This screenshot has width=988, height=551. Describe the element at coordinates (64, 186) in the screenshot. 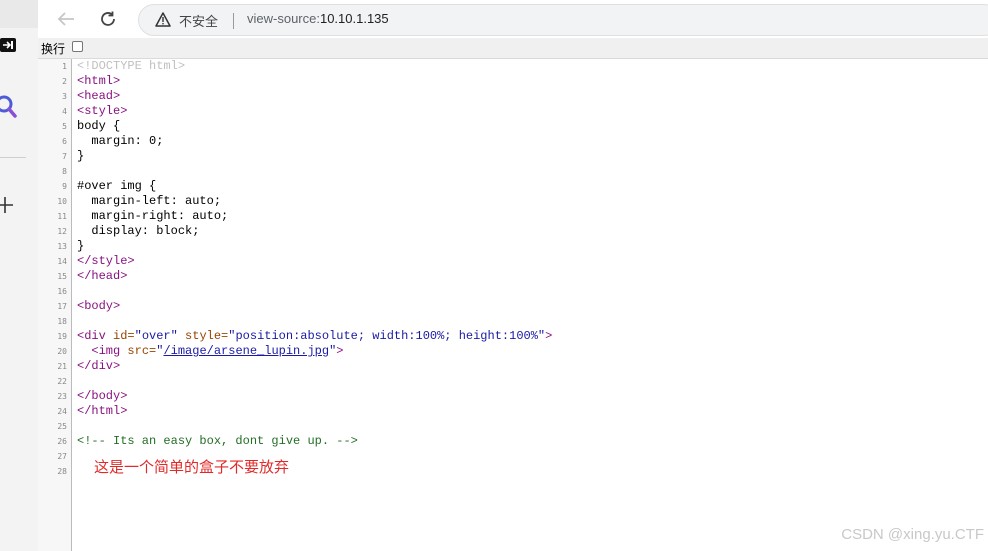

I see `line-number: 9` at that location.